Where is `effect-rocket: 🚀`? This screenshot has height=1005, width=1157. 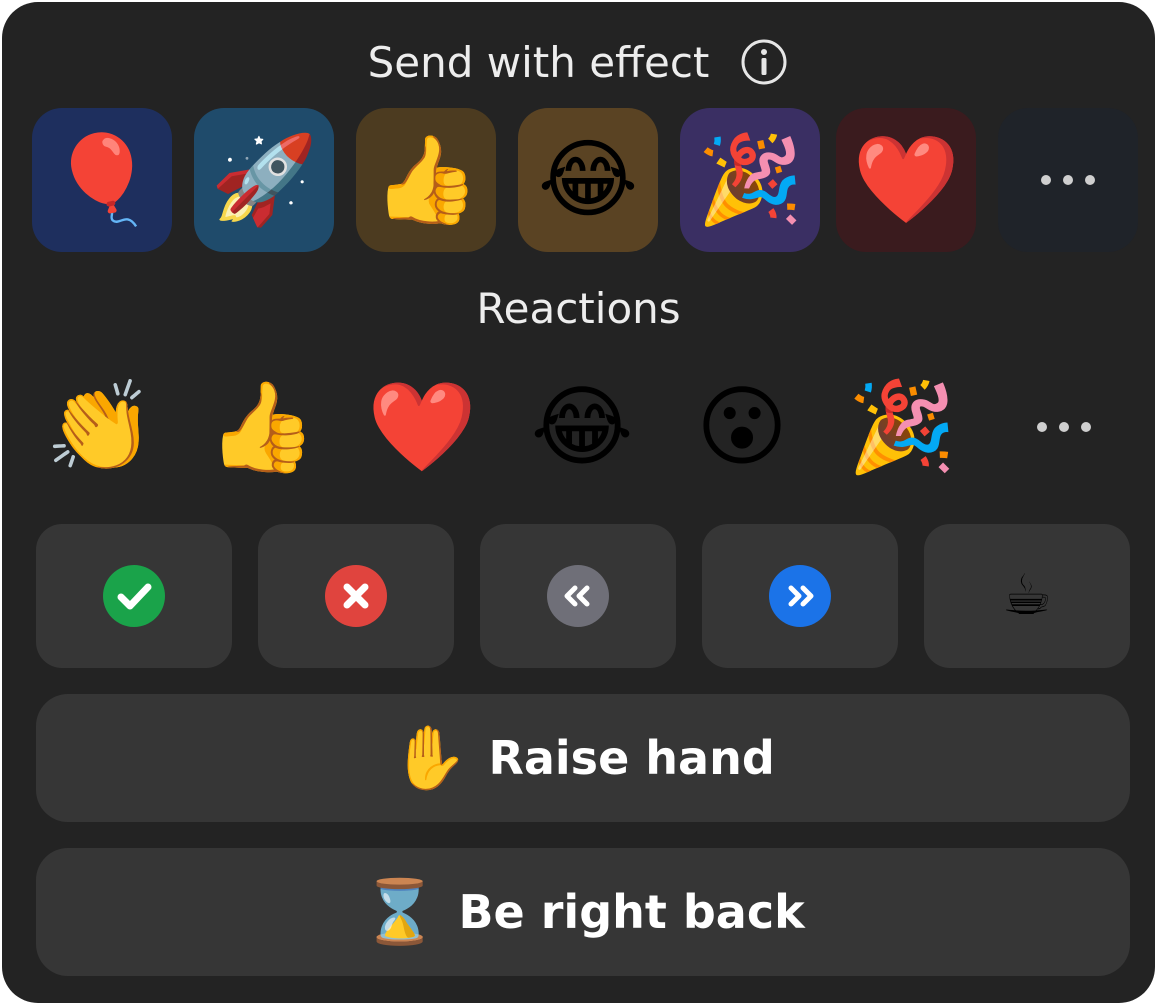
effect-rocket: 🚀 is located at coordinates (264, 180).